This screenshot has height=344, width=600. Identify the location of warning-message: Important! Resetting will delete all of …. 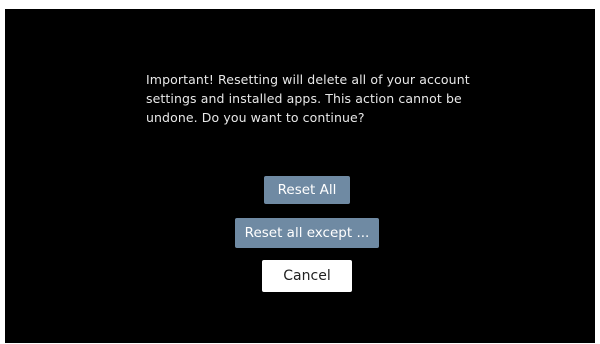
(308, 98).